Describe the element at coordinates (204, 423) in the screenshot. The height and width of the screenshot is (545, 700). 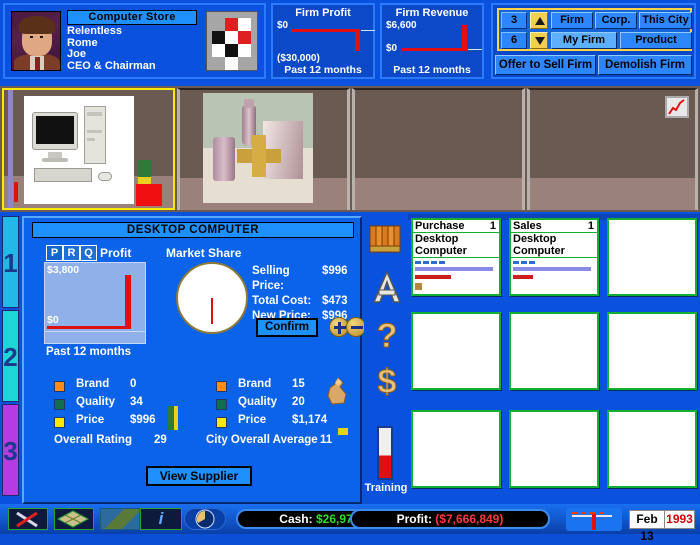
I see `stat-row-price: Price $996 Price $1,174` at that location.